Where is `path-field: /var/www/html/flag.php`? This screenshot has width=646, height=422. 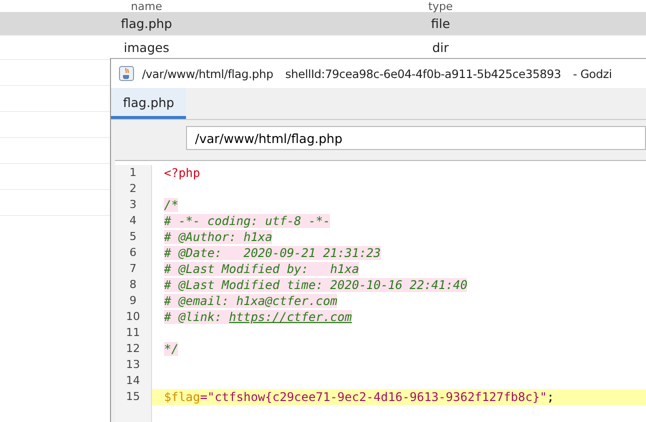
path-field: /var/www/html/flag.php is located at coordinates (416, 138).